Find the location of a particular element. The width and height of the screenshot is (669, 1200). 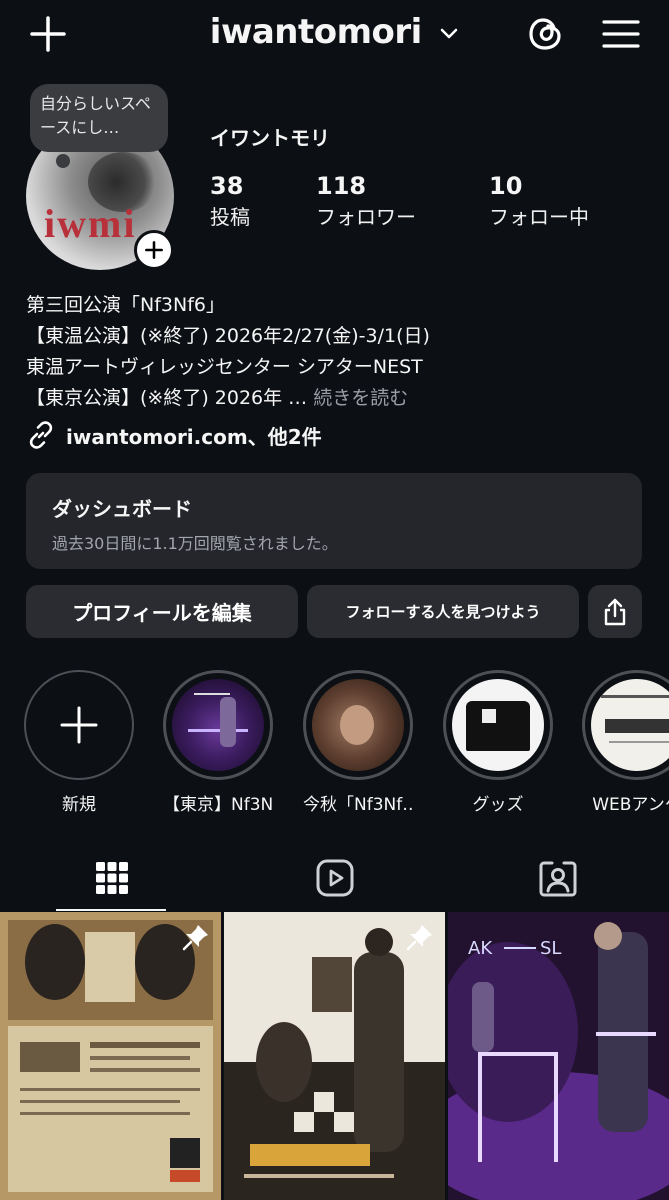

stat-value: 118 is located at coordinates (341, 186).